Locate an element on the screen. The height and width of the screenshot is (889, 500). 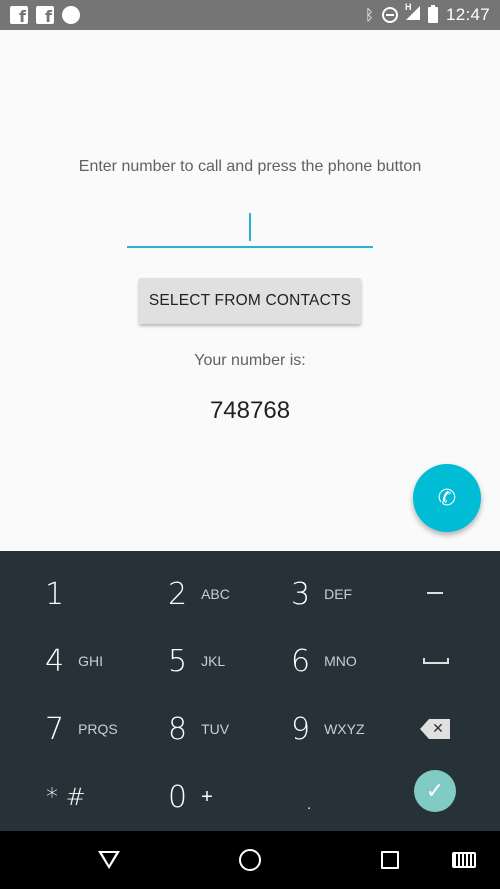
key-4: 4 GHI is located at coordinates (100, 661).